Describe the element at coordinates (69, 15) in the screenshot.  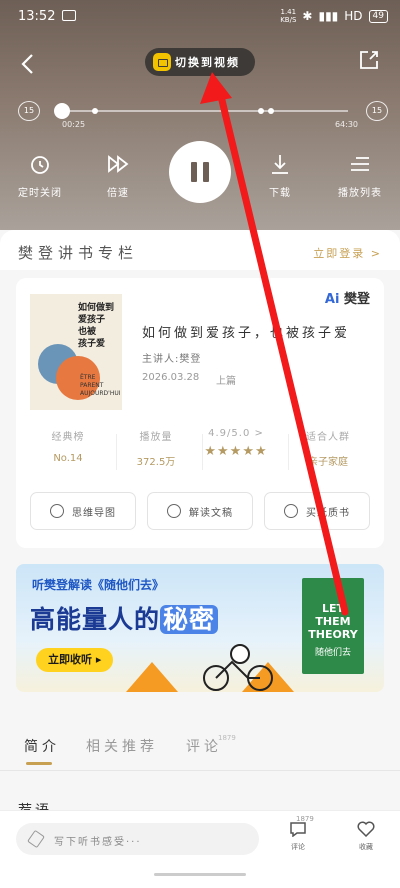
I see `message-icon` at that location.